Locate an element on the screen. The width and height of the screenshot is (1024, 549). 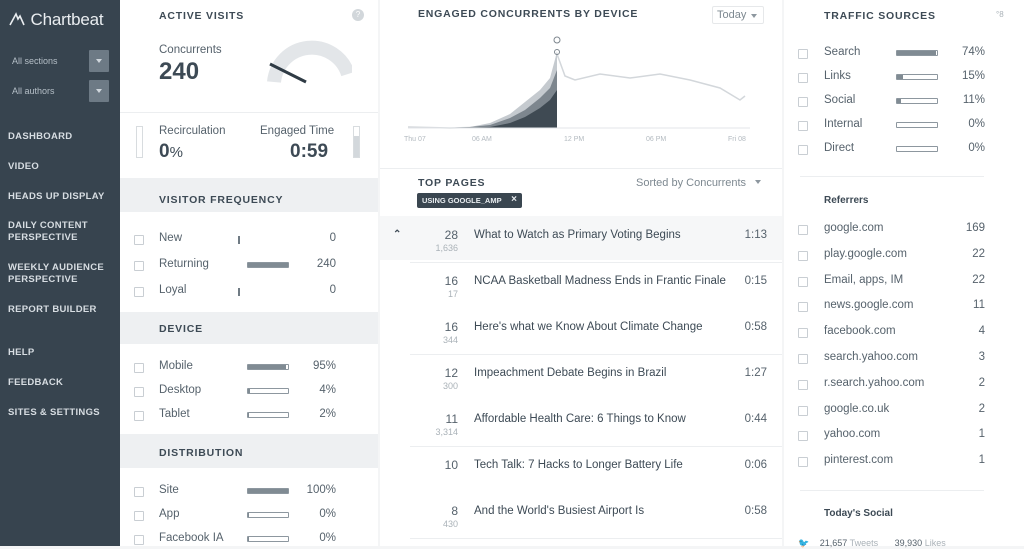
distribution-bar is located at coordinates (268, 539).